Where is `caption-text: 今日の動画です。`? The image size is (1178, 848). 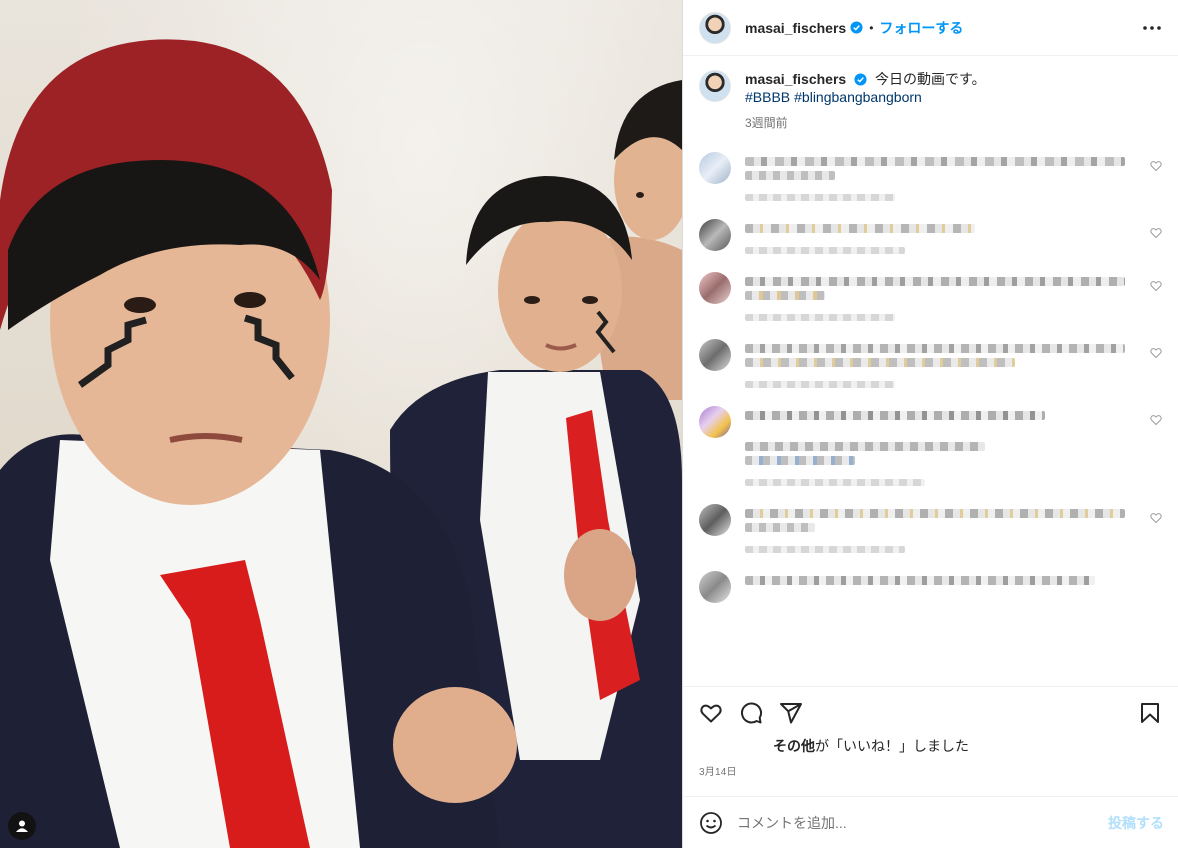 caption-text: 今日の動画です。 is located at coordinates (930, 79).